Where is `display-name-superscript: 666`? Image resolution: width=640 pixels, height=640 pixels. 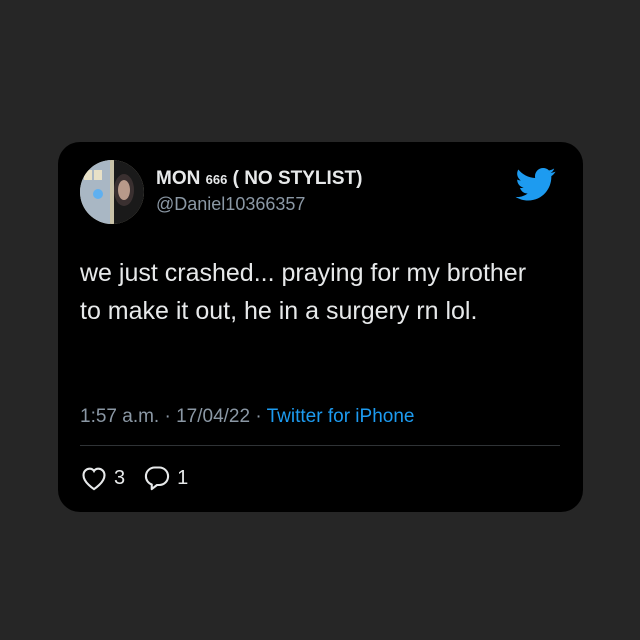
display-name-superscript: 666 is located at coordinates (216, 179).